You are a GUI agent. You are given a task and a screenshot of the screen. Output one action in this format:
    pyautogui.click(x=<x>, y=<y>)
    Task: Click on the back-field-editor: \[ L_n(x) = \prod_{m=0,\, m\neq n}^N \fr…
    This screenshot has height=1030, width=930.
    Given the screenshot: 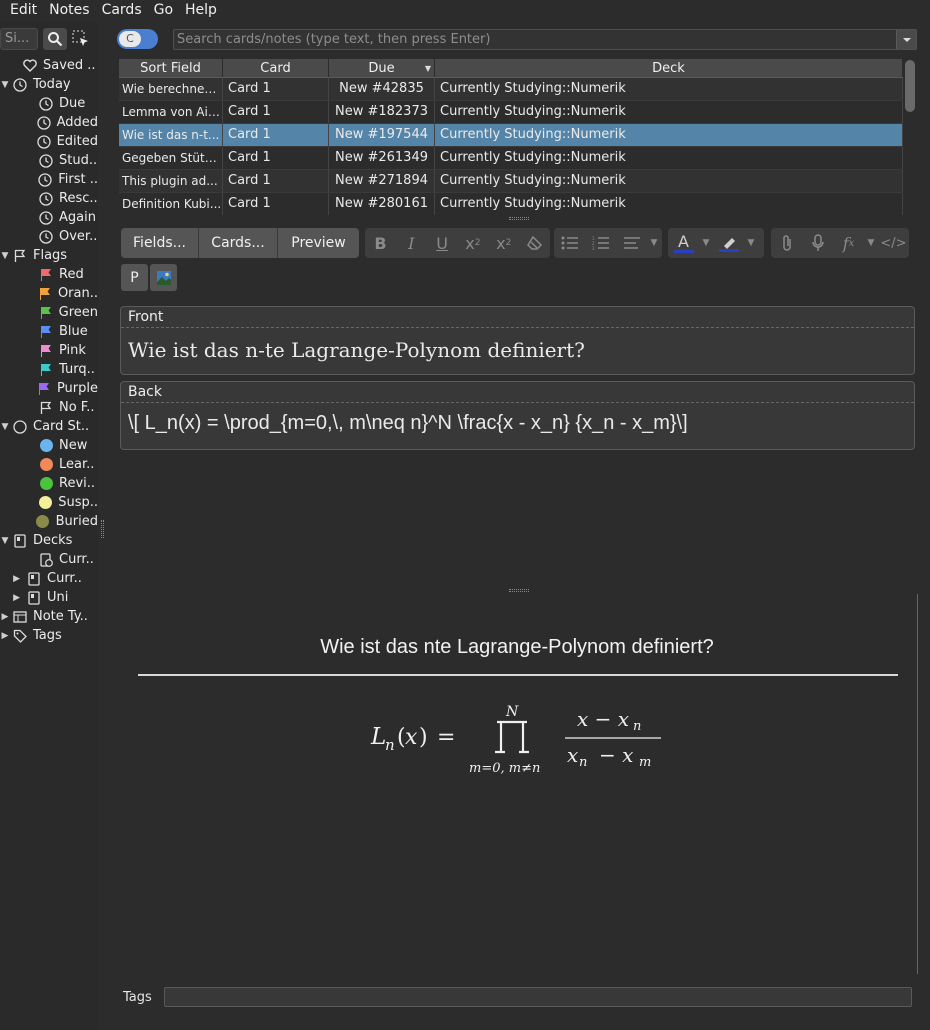 What is the action you would take?
    pyautogui.click(x=517, y=423)
    